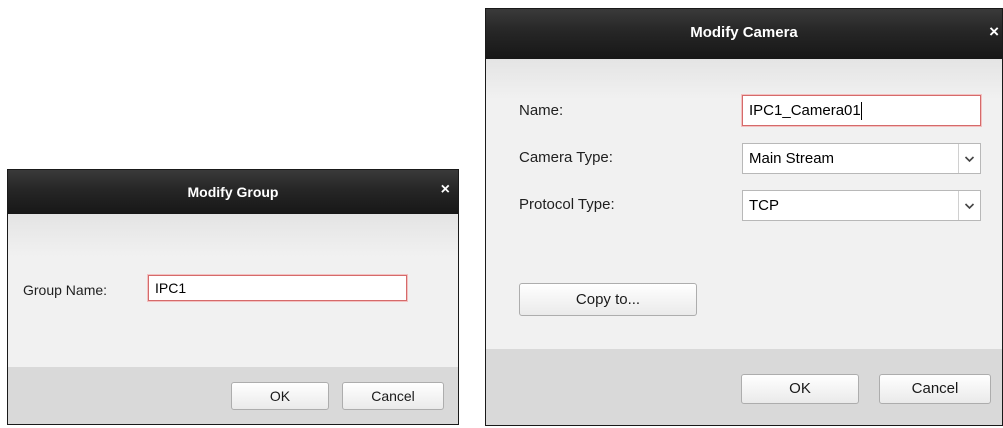 The height and width of the screenshot is (428, 1003). Describe the element at coordinates (65, 290) in the screenshot. I see `group-name-label: Group Name:` at that location.